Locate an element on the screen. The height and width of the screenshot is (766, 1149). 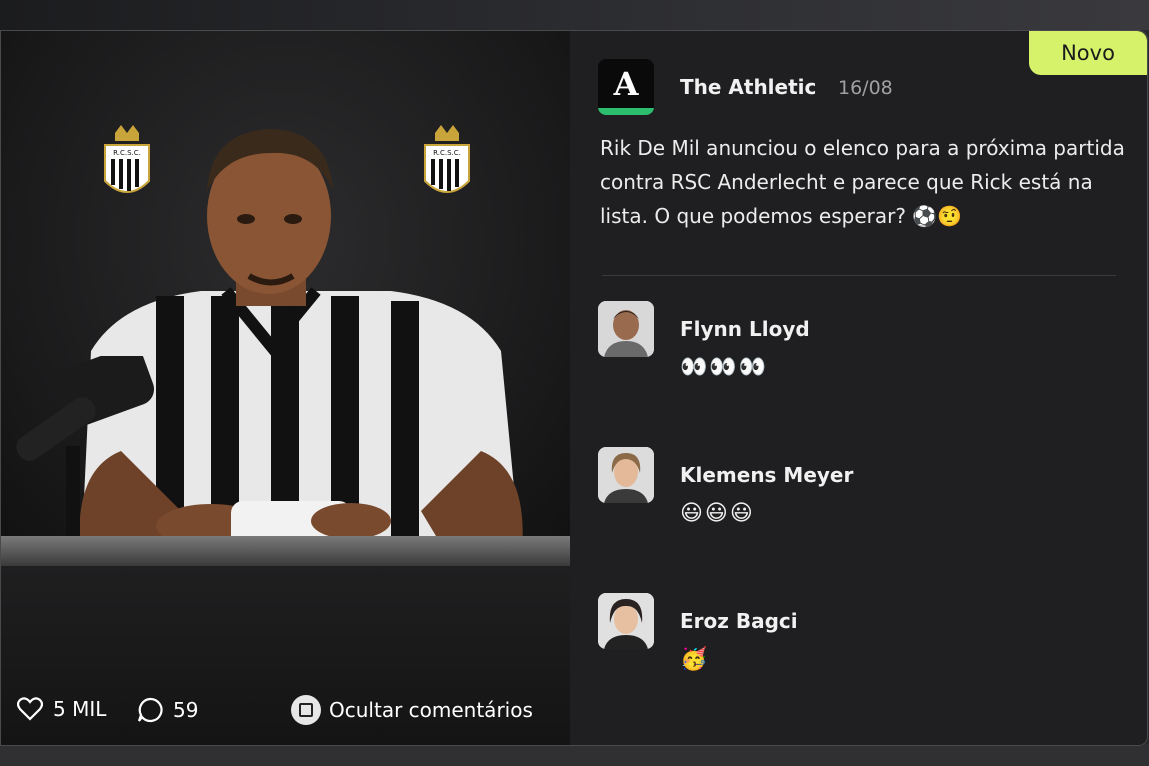
post-actions-bar: 5 MIL 59 Ocultar comentários is located at coordinates (285, 718).